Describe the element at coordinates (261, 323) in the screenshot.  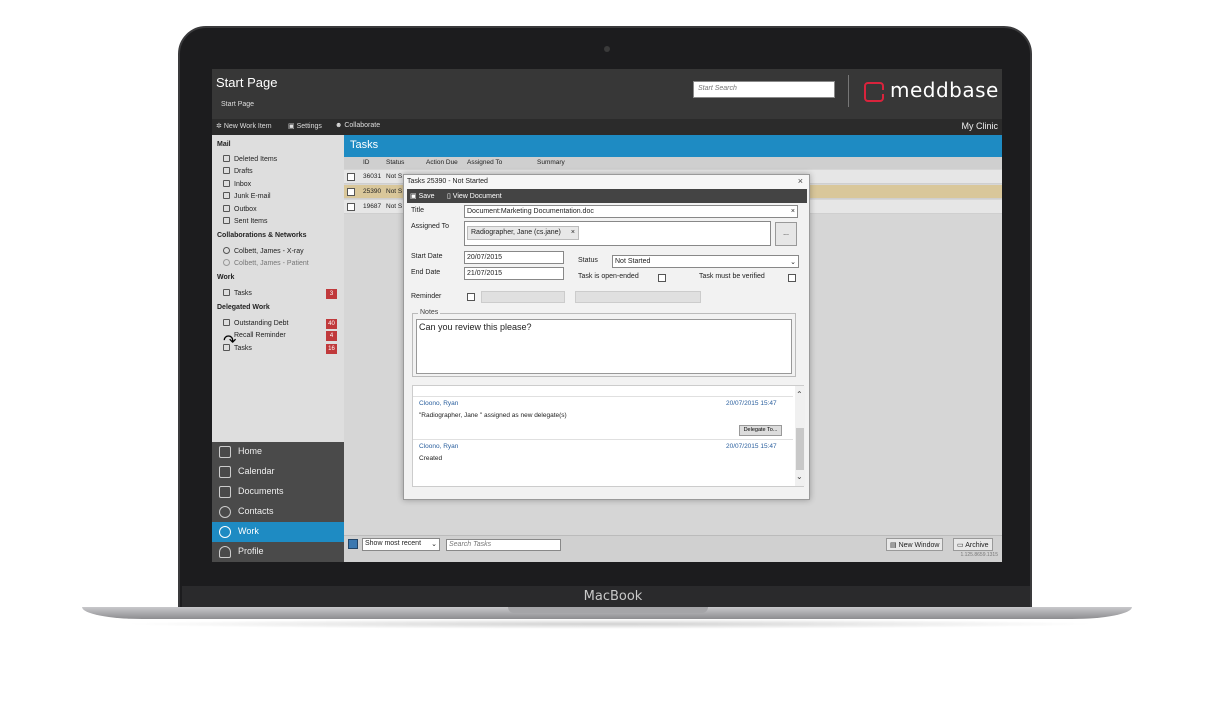
I see `sidebar-item-outstanding-debt: Outstanding Debt` at that location.